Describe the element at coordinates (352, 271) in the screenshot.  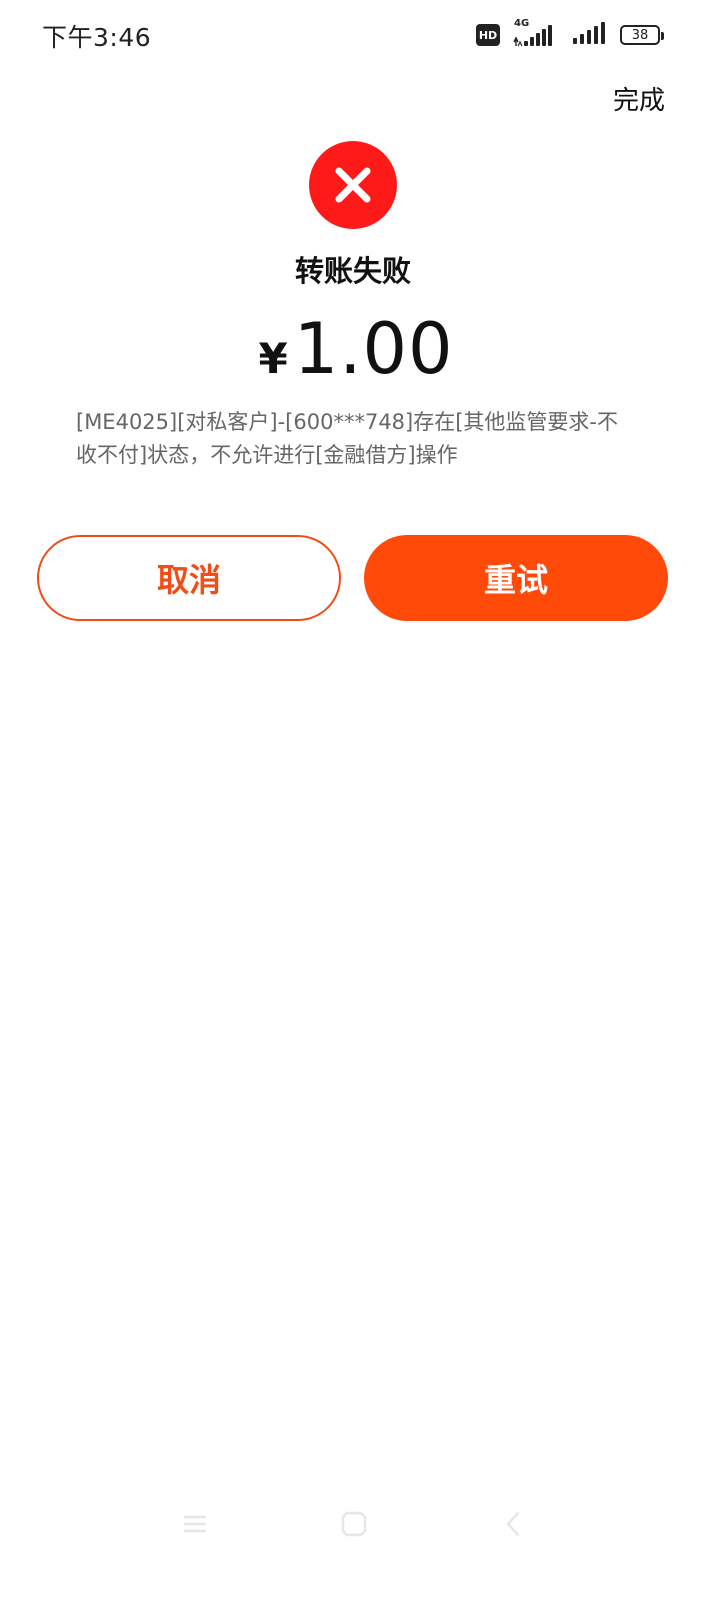
I see `result-title: 转账失败` at that location.